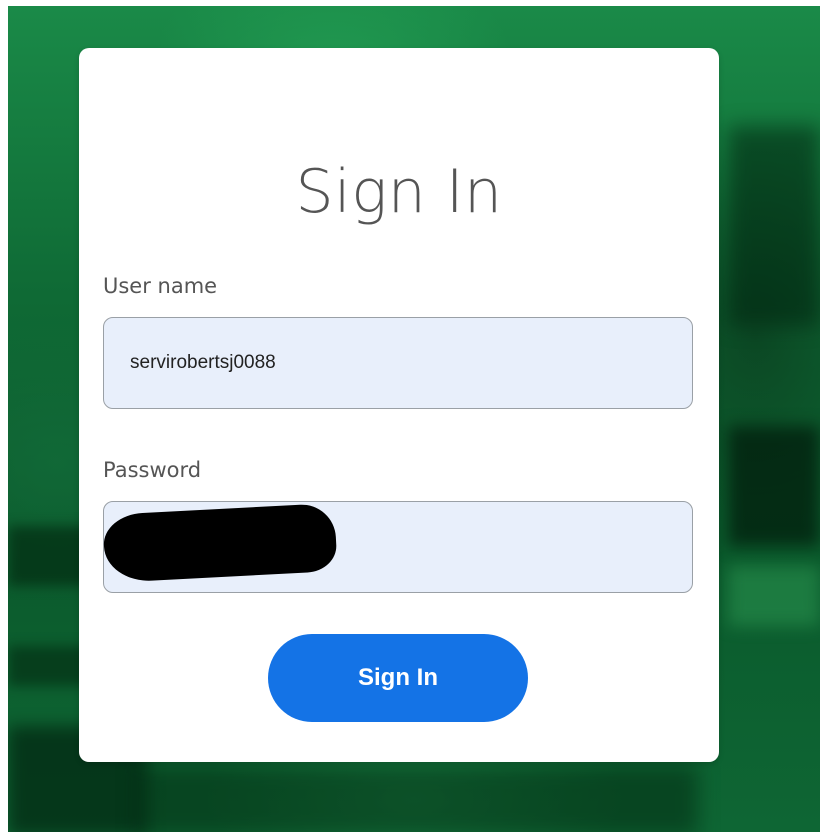  What do you see at coordinates (152, 470) in the screenshot?
I see `password-label: Password` at bounding box center [152, 470].